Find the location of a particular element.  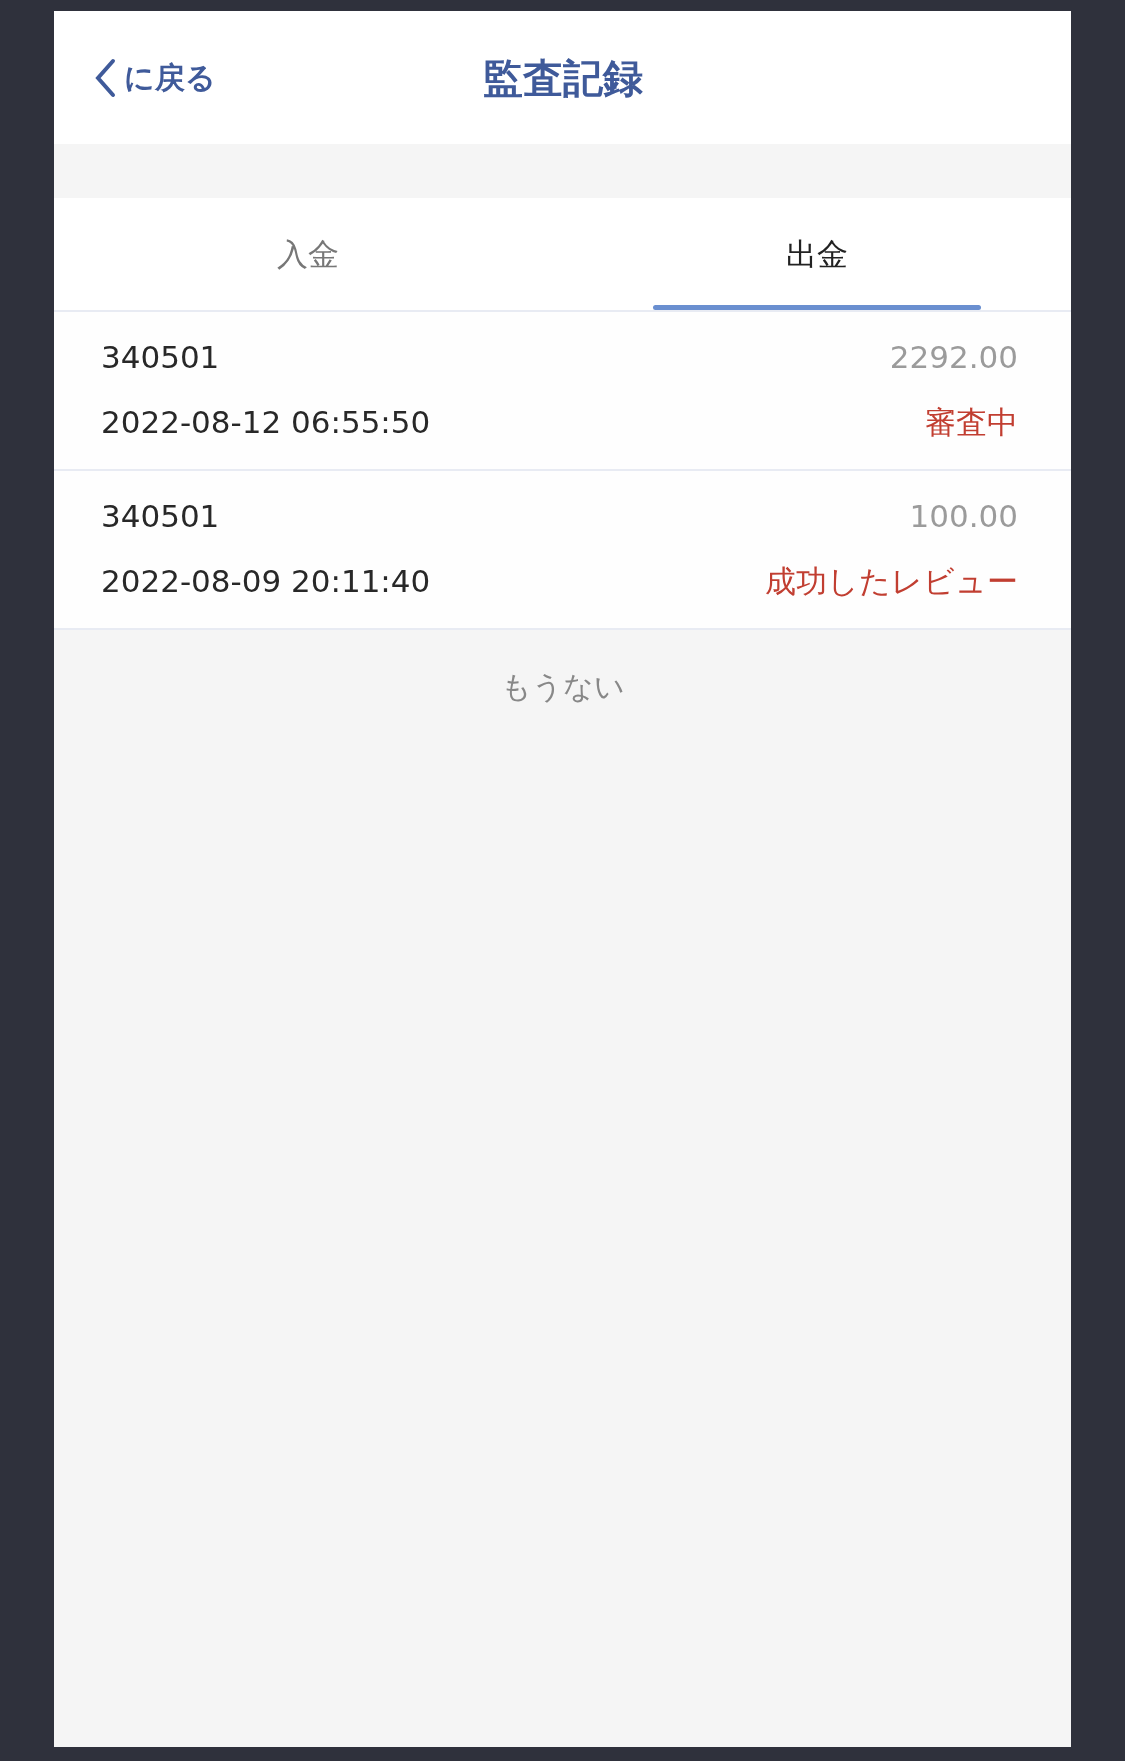

back-button: に戻る is located at coordinates (155, 77).